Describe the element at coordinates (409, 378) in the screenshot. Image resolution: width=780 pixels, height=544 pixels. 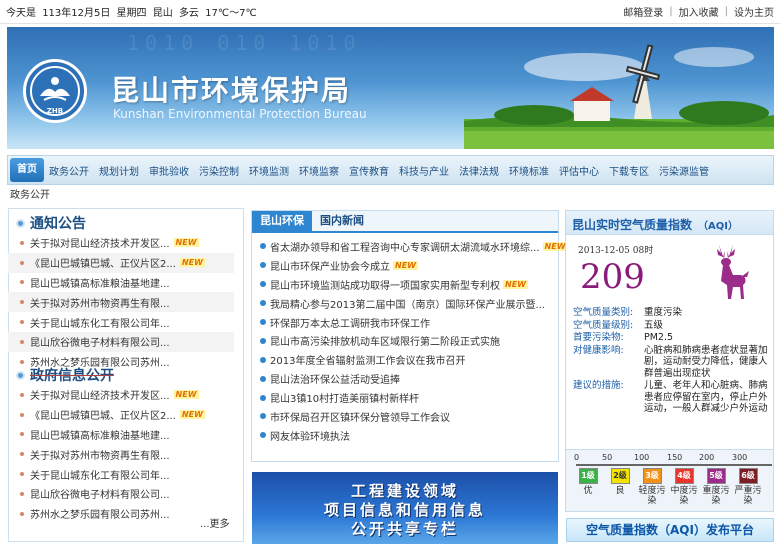
I see `list-item: 昆山法治环保公益活动受追捧` at that location.